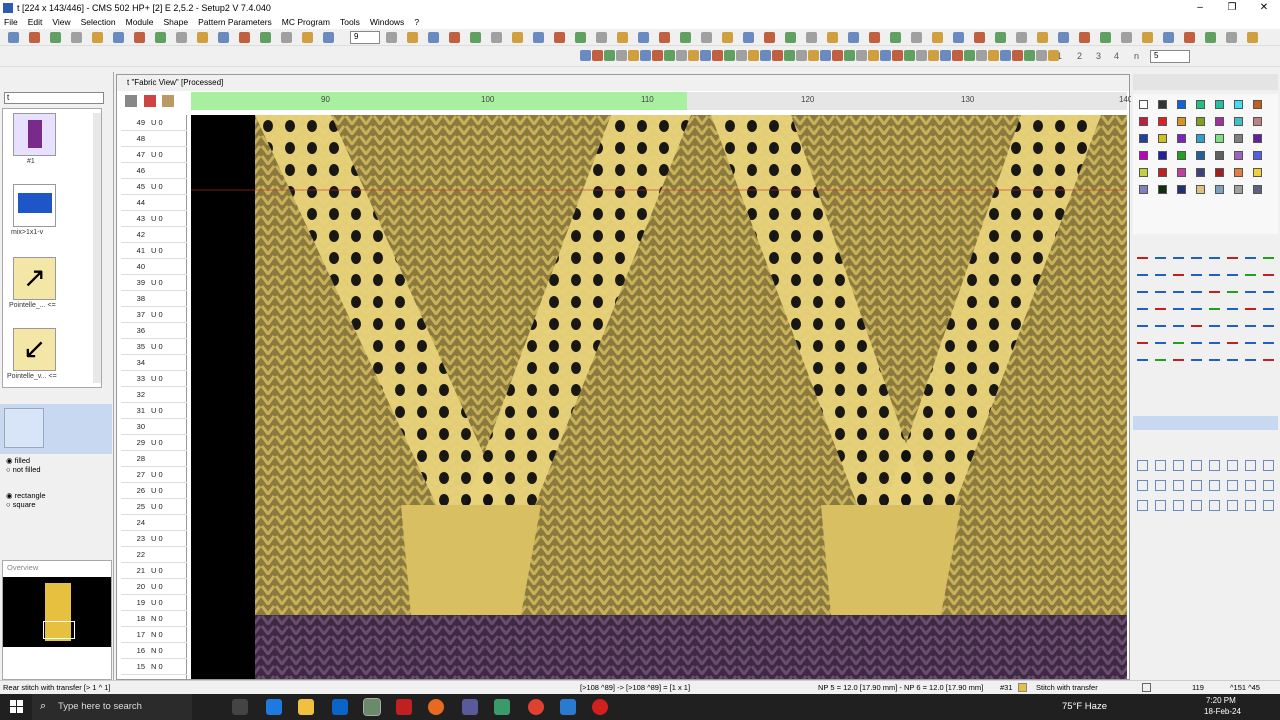 The image size is (1280, 720). What do you see at coordinates (154, 395) in the screenshot?
I see `row-item: 32` at bounding box center [154, 395].